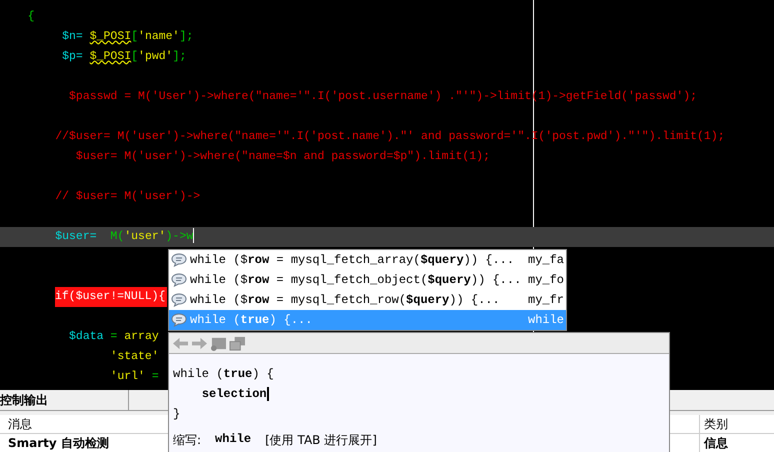 This screenshot has width=774, height=452. I want to click on code-token: M(, so click(117, 236).